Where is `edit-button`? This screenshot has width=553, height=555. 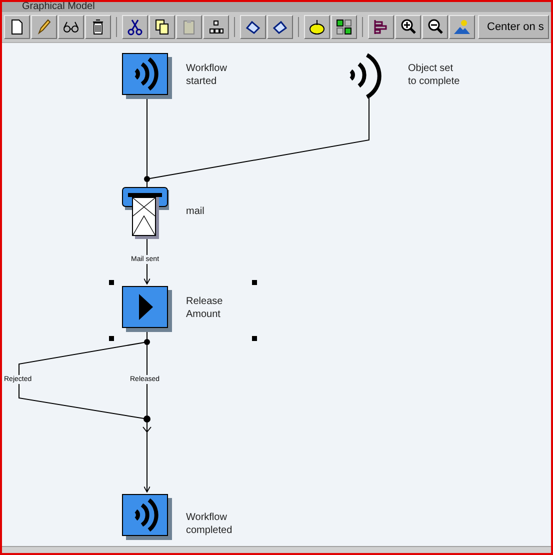 edit-button is located at coordinates (44, 27).